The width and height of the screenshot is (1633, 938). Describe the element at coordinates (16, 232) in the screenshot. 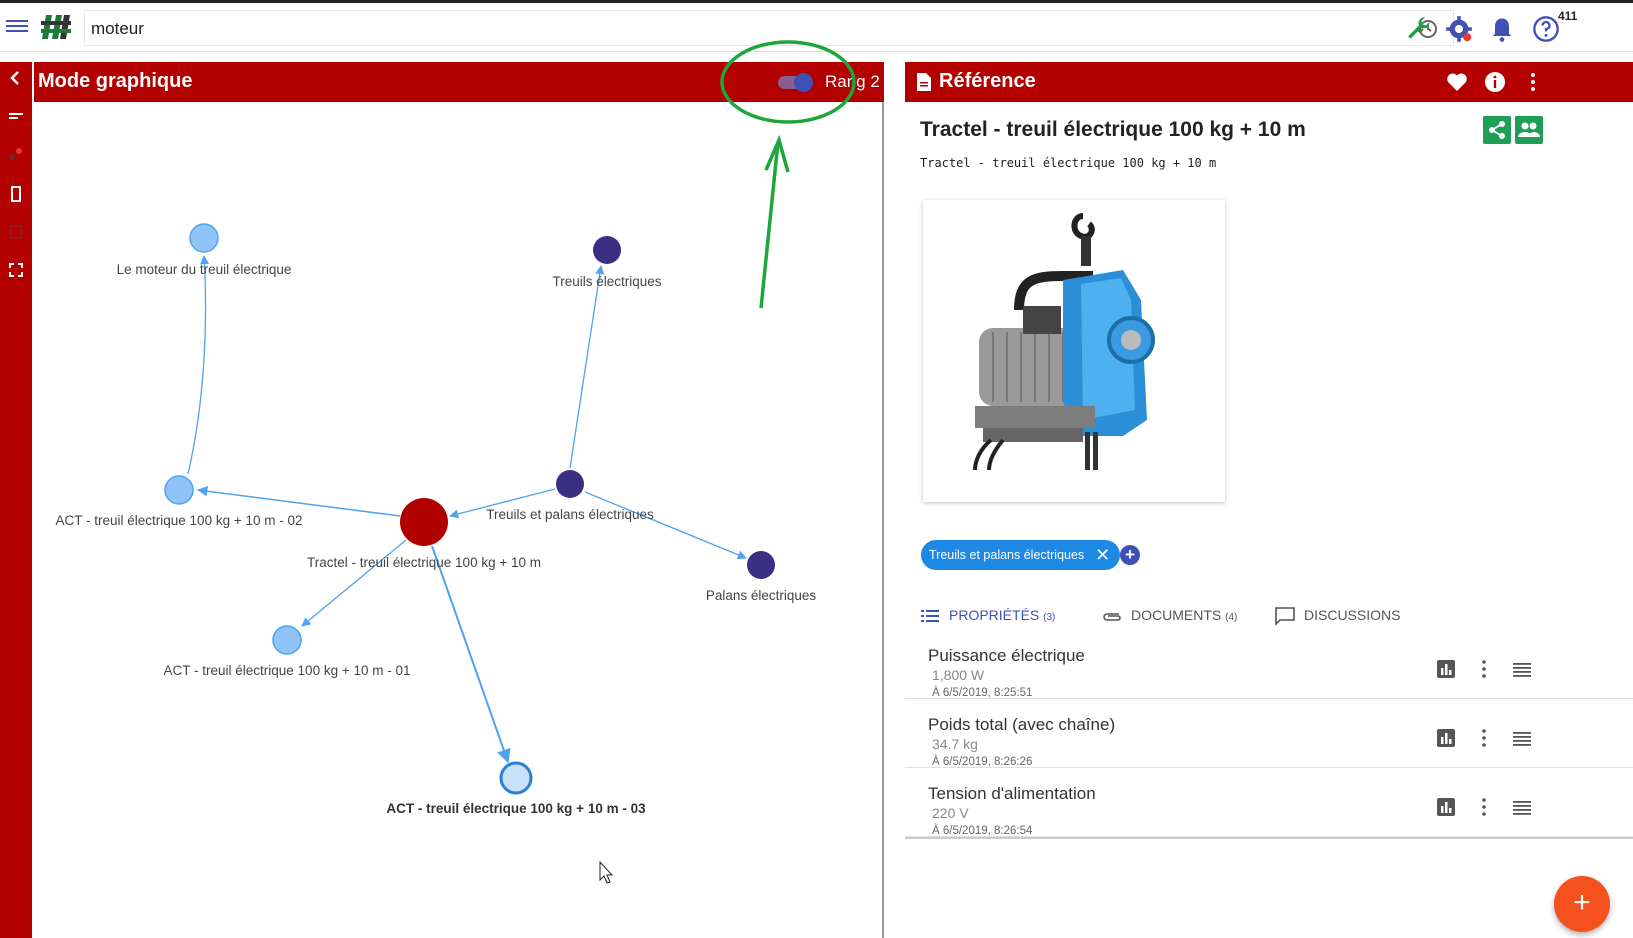

I see `empty-frame-icon` at that location.